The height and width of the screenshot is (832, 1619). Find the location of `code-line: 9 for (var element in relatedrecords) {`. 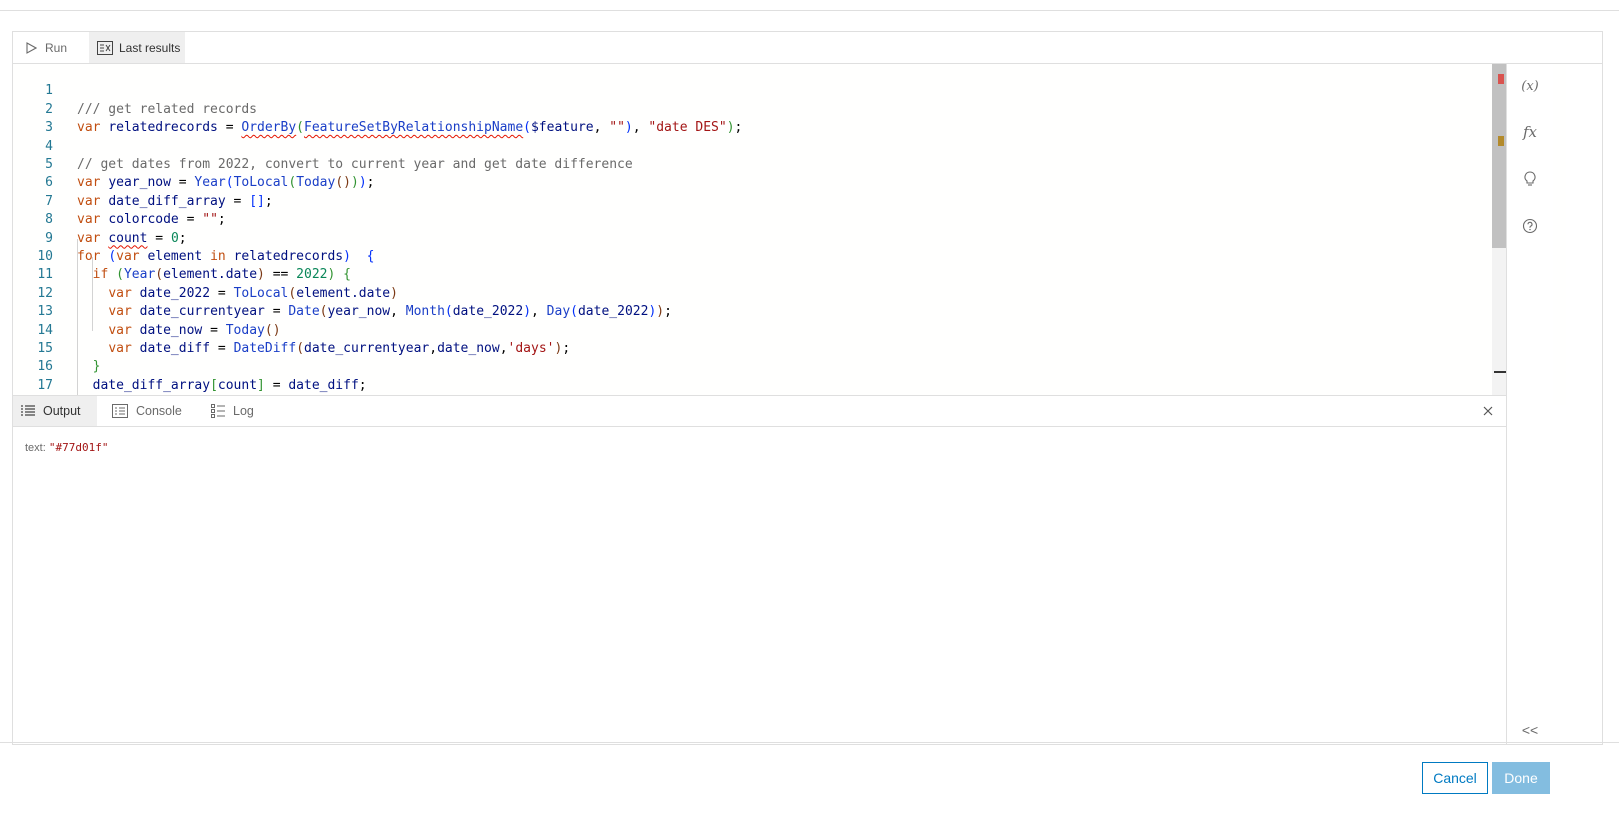

code-line: 9 for (var element in relatedrecords) { is located at coordinates (193, 237).